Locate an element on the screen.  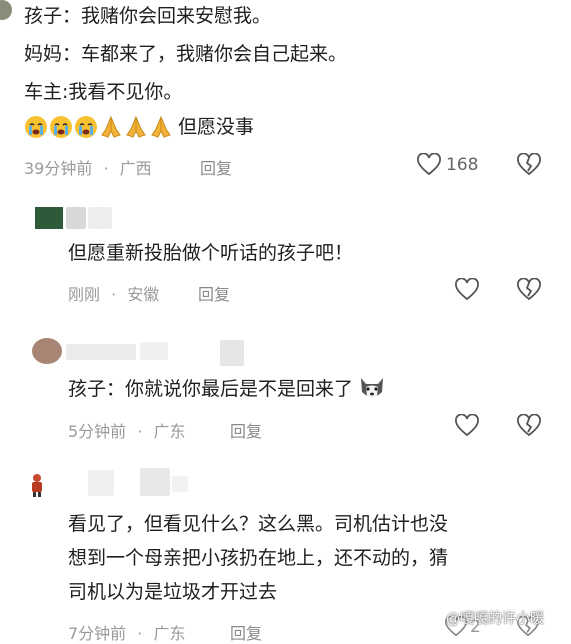
comment-line: 但愿没事 is located at coordinates (216, 127).